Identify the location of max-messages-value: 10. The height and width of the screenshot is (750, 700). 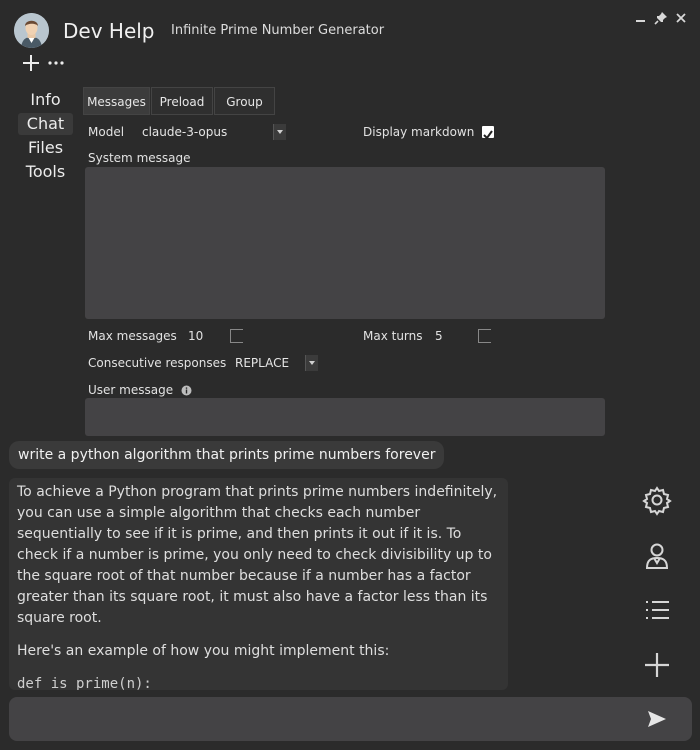
(196, 336).